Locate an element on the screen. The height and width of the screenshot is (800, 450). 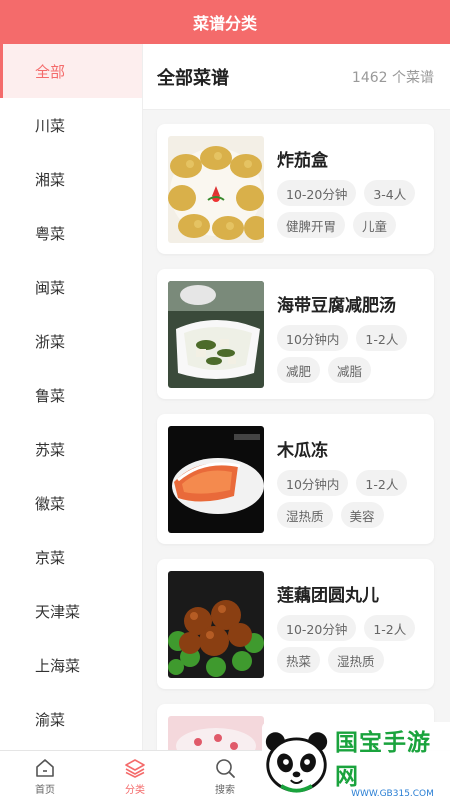
watermark-logo: 国宝手游网 WWW.GB315.COM is located at coordinates (356, 761).